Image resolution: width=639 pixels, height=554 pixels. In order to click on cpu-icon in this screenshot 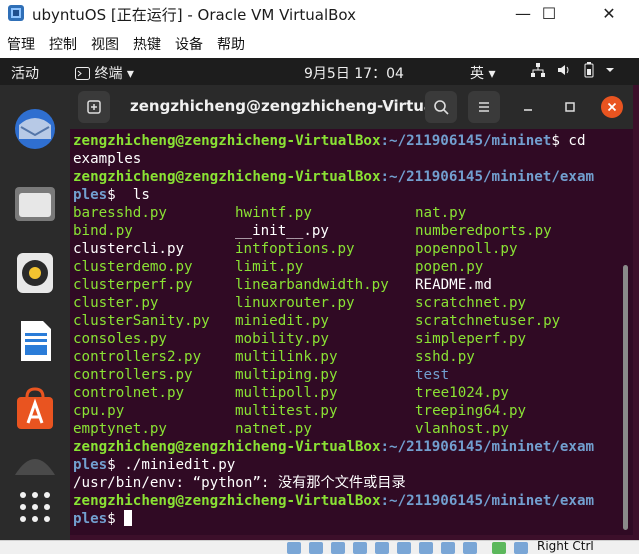, I will do `click(470, 548)`.